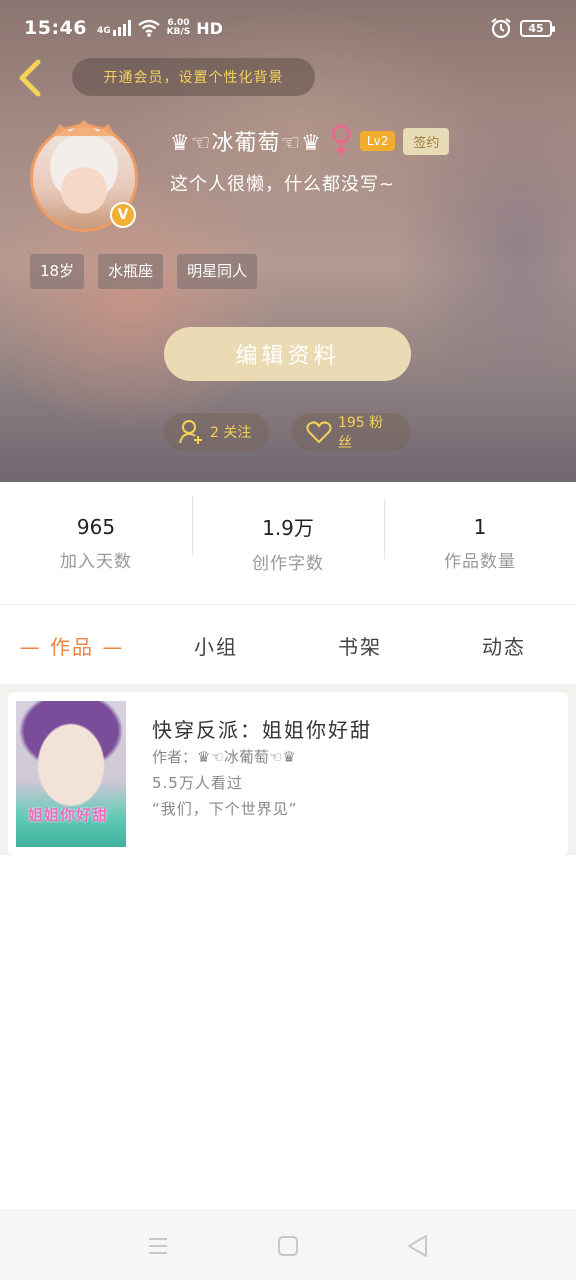  What do you see at coordinates (225, 809) in the screenshot?
I see `work-quote: “我们，下个世界见”` at bounding box center [225, 809].